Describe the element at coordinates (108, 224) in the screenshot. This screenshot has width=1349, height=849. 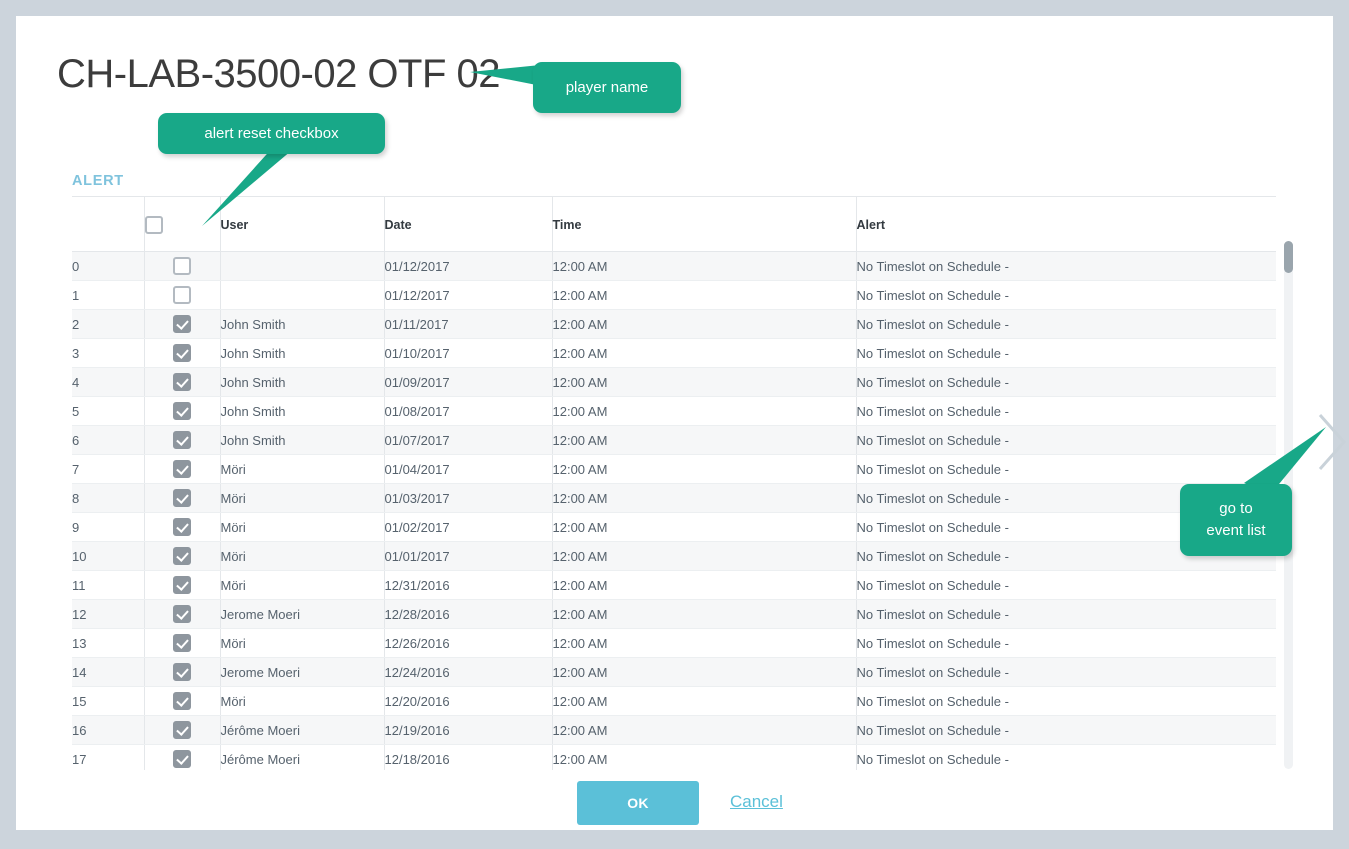
I see `column-header-index` at that location.